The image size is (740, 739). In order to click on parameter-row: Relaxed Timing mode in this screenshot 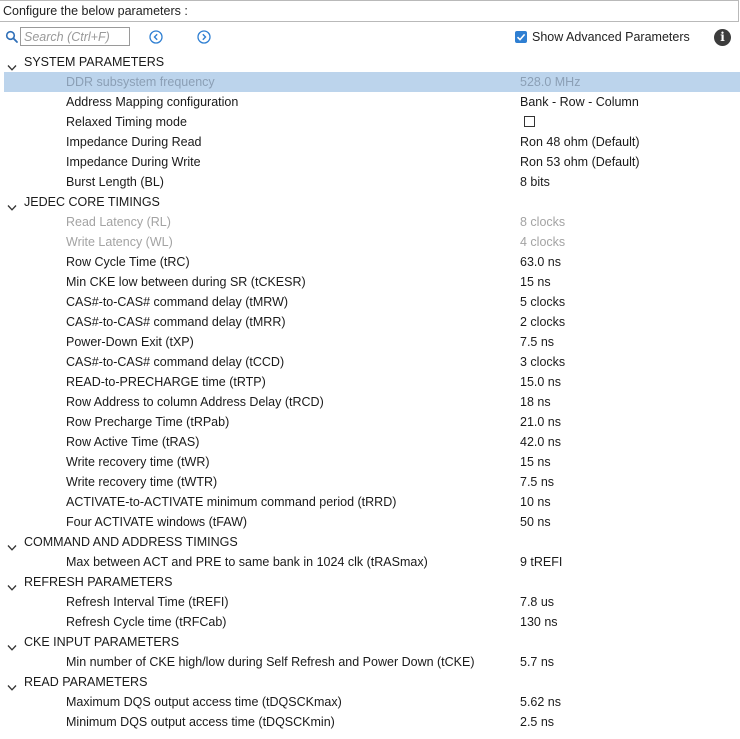, I will do `click(370, 122)`.